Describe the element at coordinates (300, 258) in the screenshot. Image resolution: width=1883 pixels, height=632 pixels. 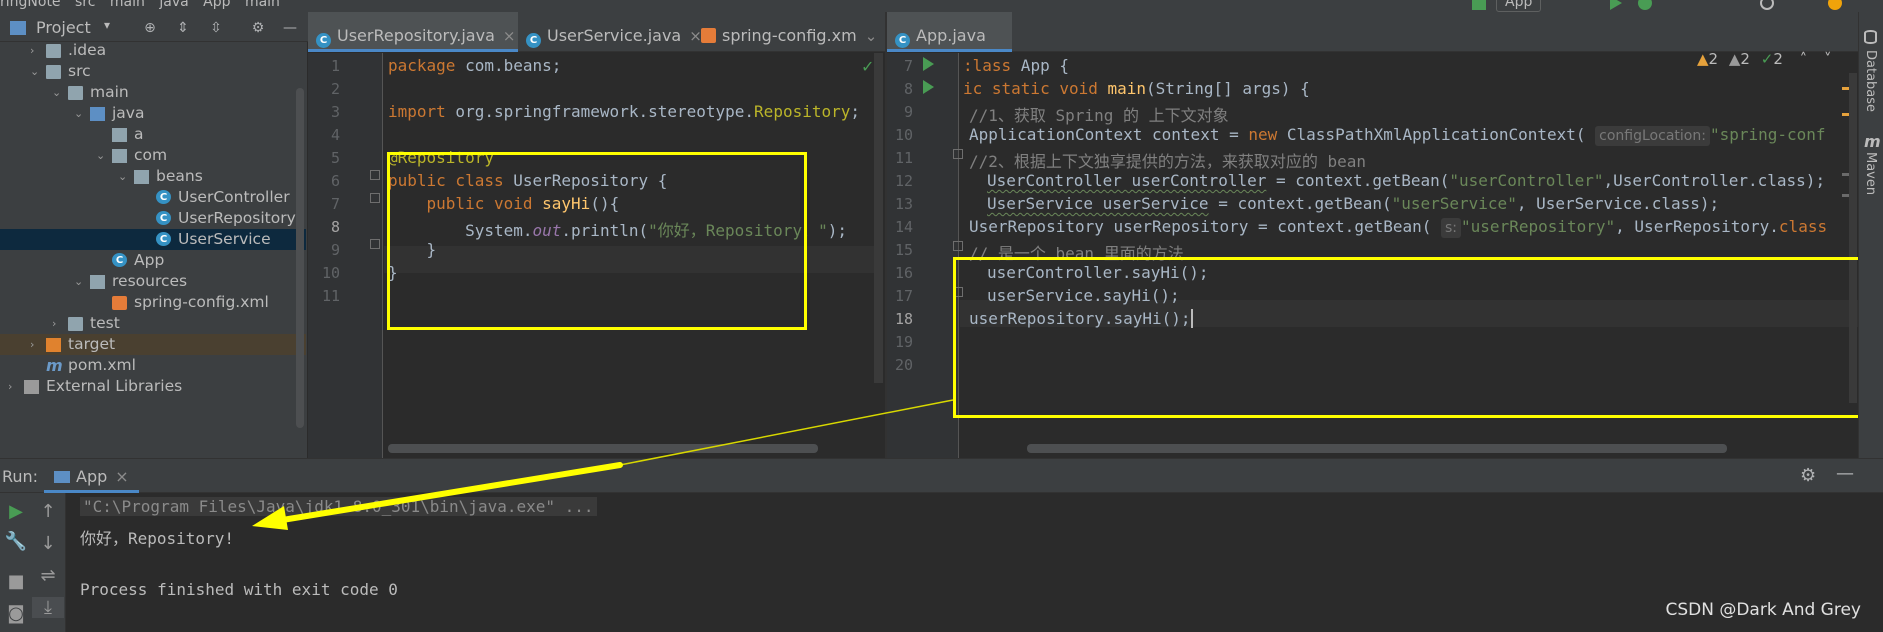
I see `project-scrollbar` at that location.